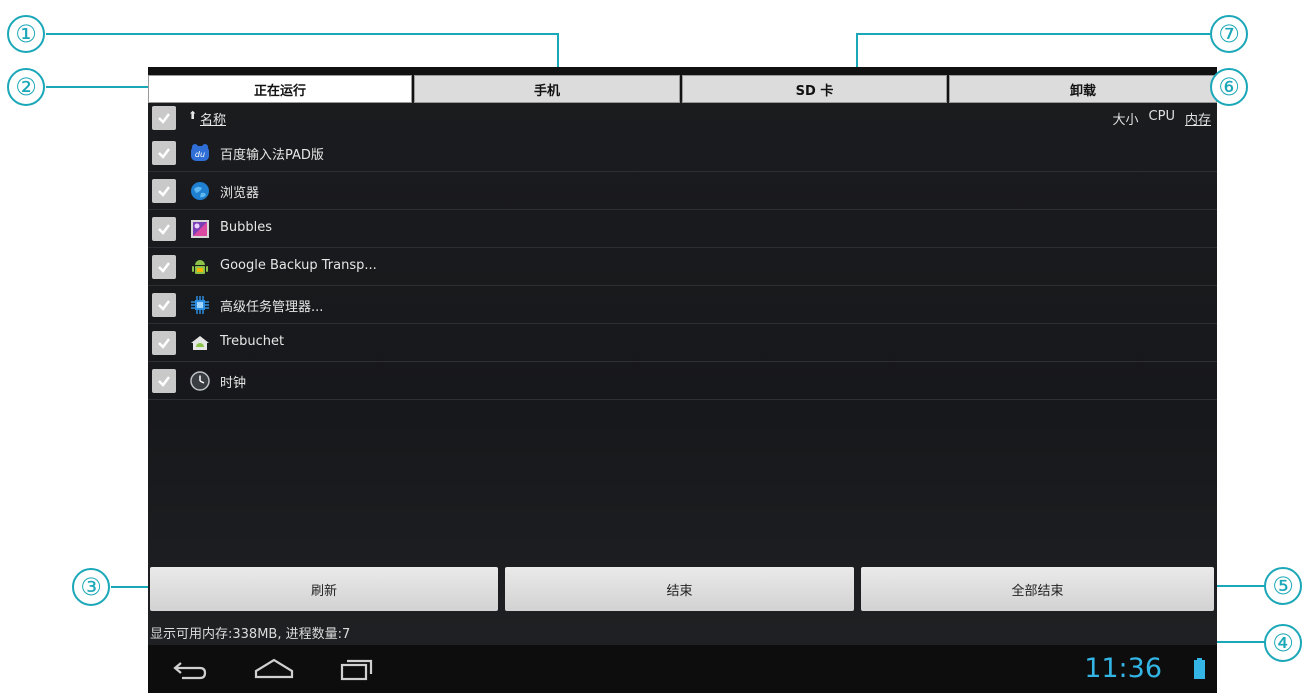 The width and height of the screenshot is (1315, 693). I want to click on end-button: 结束, so click(679, 589).